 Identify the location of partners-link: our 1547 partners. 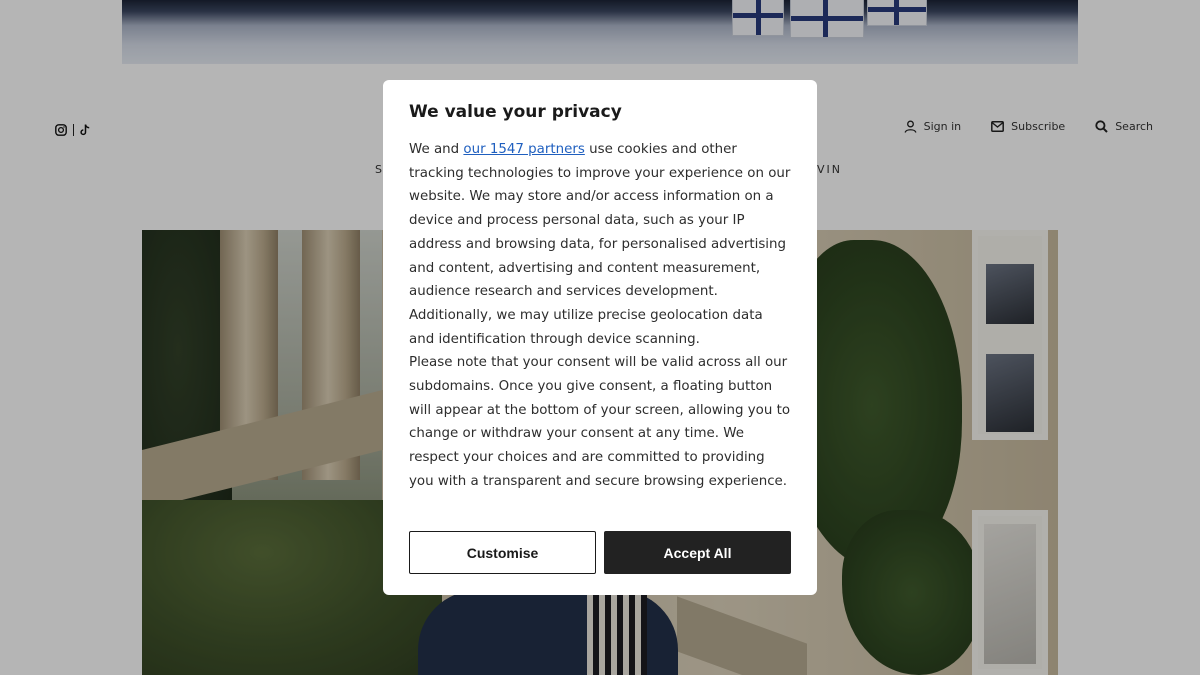
(523, 149).